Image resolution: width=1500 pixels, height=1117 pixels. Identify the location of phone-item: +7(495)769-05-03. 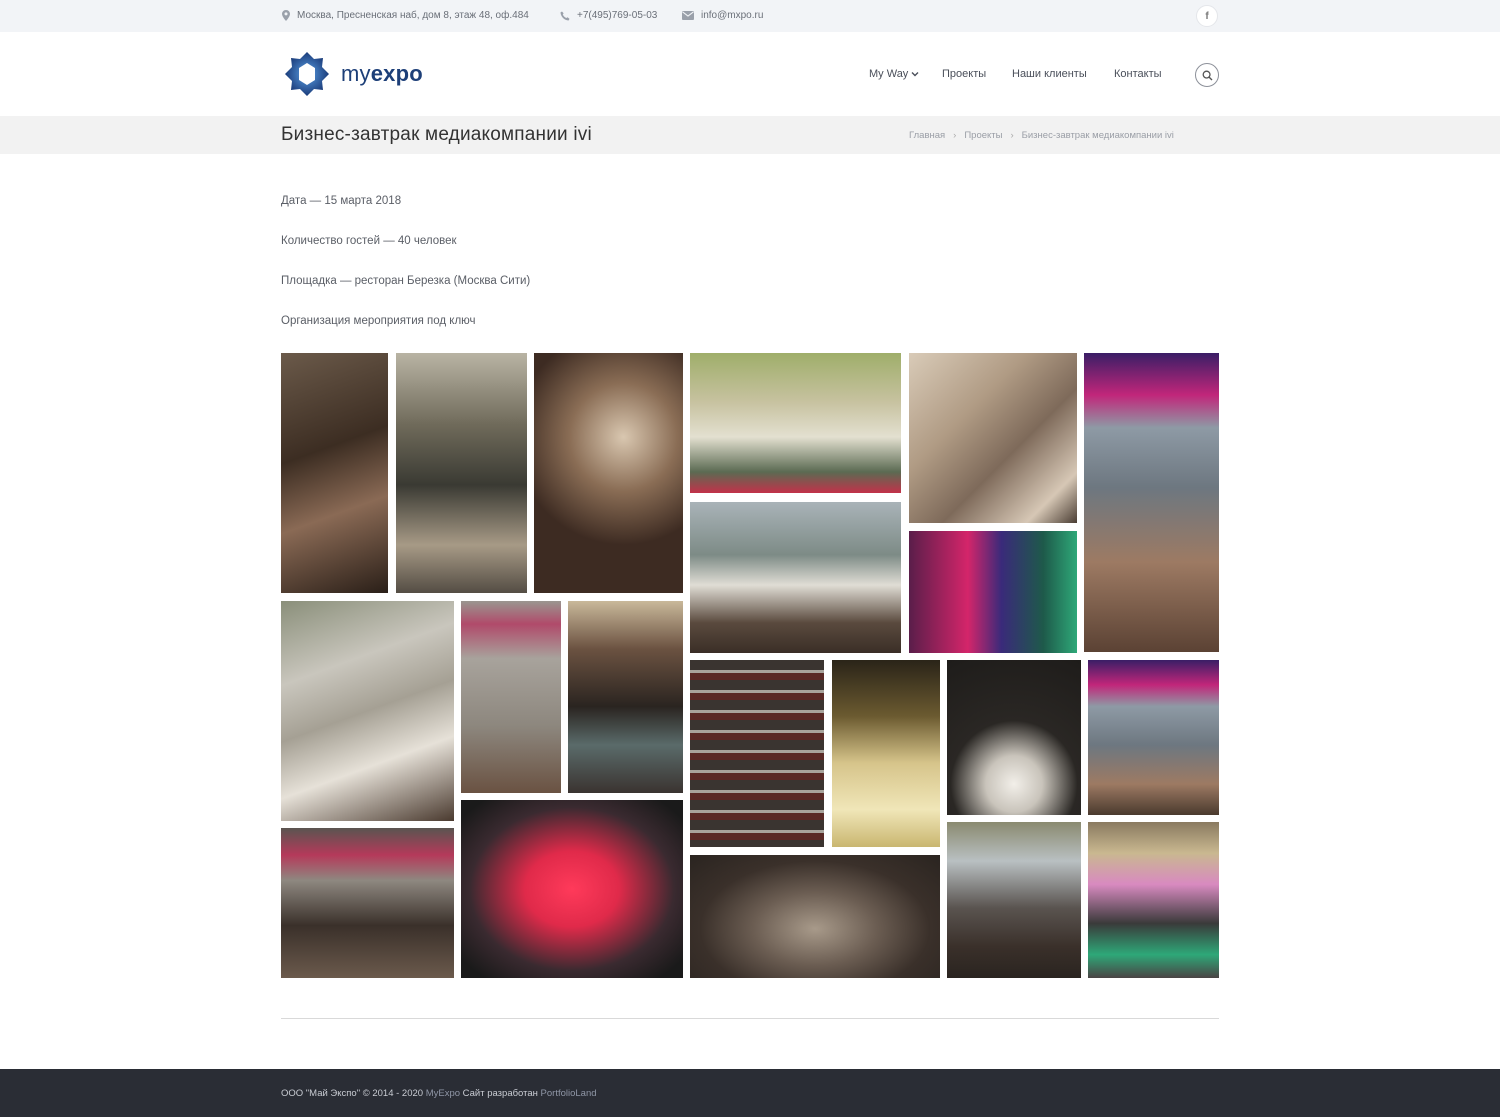
(608, 15).